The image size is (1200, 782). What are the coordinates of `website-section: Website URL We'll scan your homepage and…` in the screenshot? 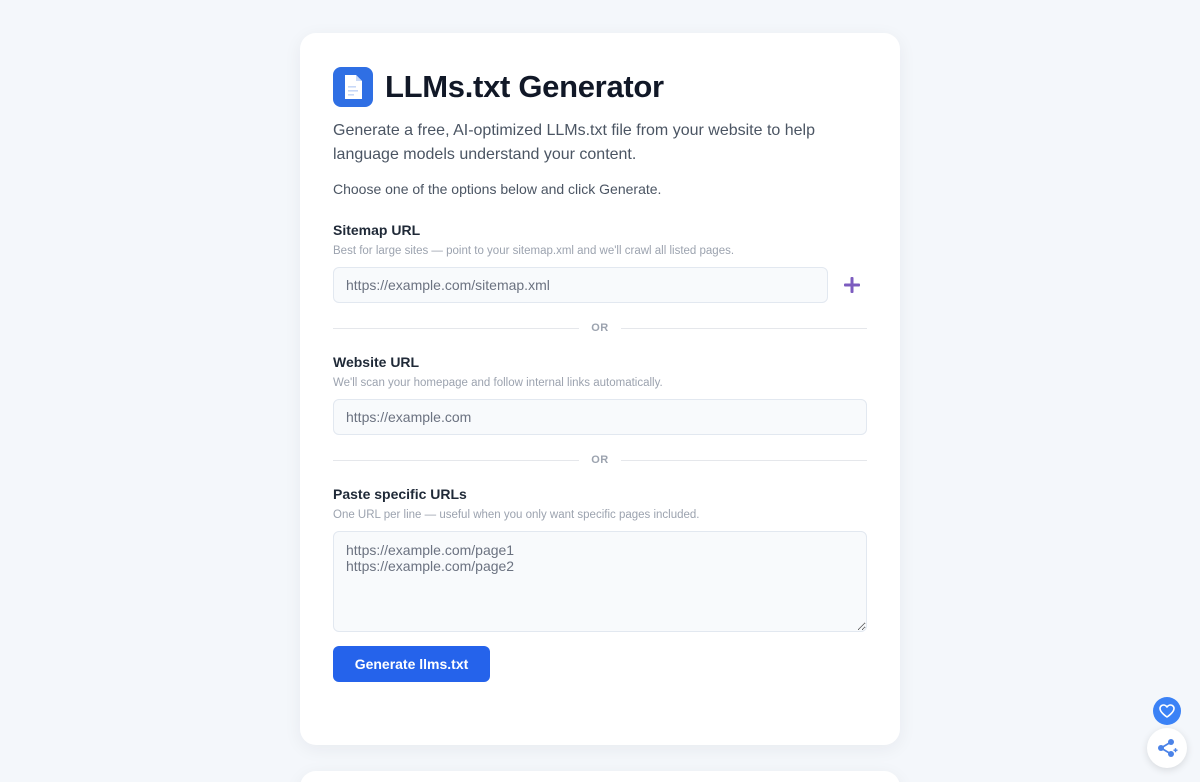 It's located at (600, 394).